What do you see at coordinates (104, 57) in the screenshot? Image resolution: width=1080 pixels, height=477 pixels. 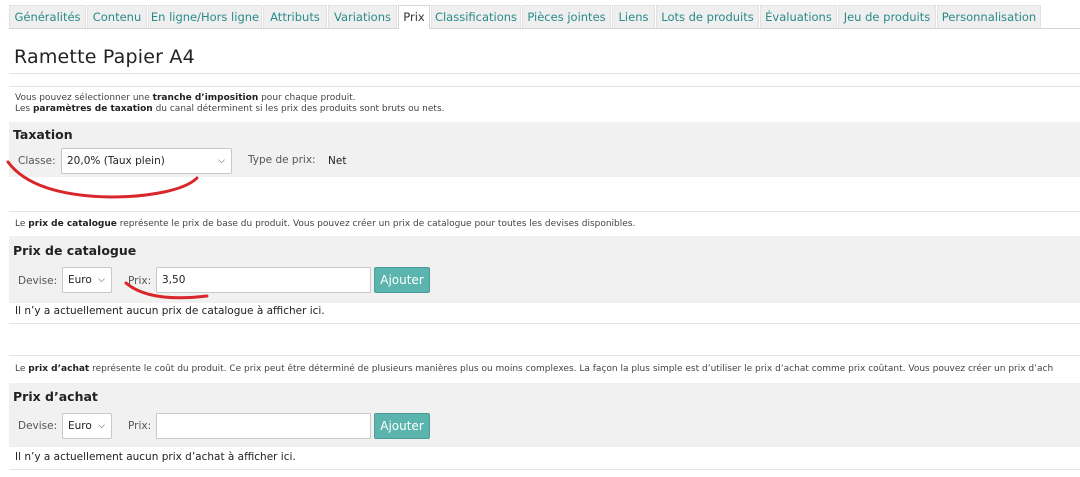 I see `page-title: Ramette Papier A4` at bounding box center [104, 57].